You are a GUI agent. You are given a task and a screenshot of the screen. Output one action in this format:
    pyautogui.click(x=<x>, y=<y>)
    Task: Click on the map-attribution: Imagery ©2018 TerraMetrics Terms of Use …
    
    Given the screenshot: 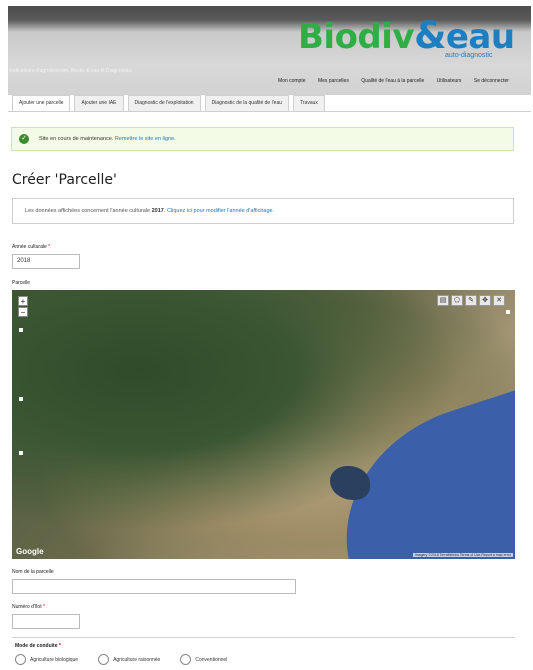 What is the action you would take?
    pyautogui.click(x=462, y=555)
    